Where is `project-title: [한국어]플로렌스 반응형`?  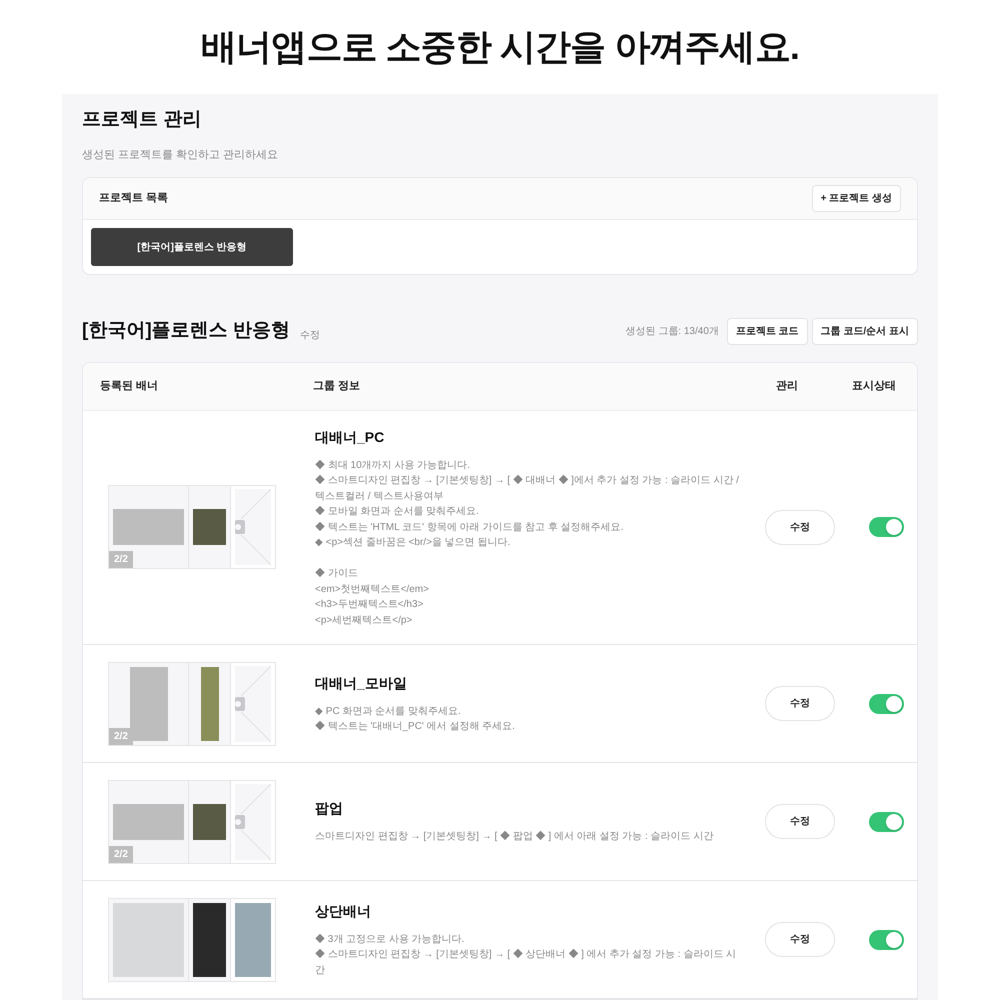 project-title: [한국어]플로렌스 반응형 is located at coordinates (186, 331).